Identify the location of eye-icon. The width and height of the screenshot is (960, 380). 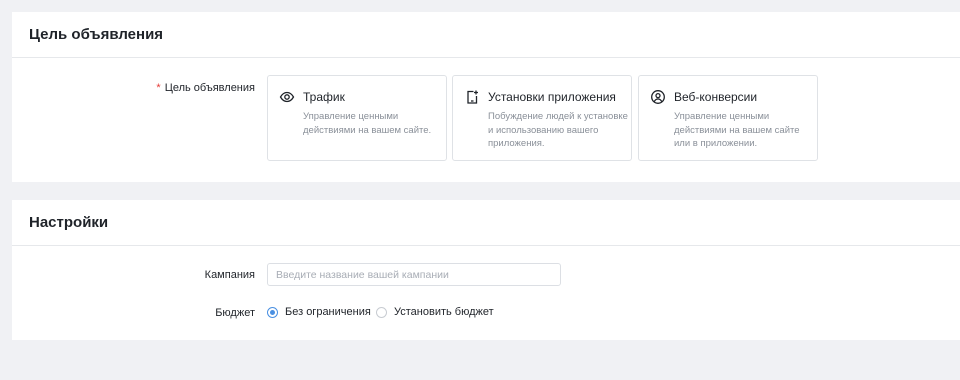
(287, 97).